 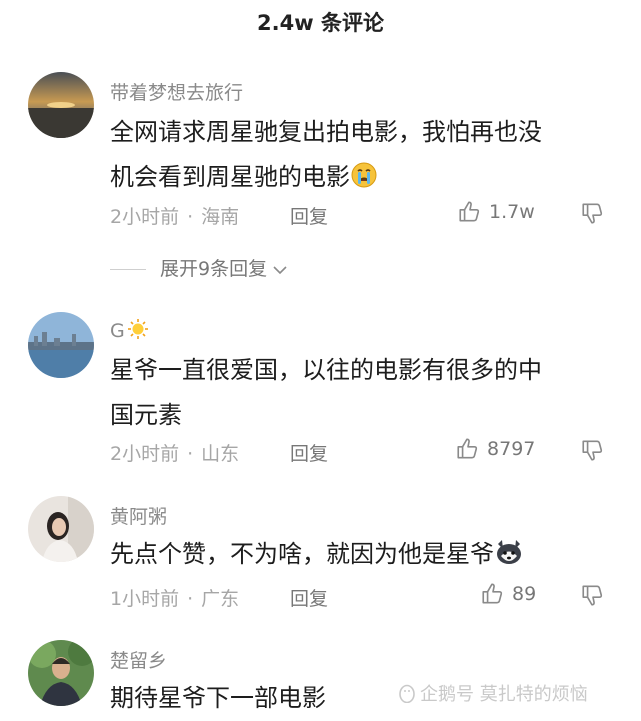 What do you see at coordinates (230, 177) in the screenshot?
I see `comment-text-line2: 机会看到周星驰的电影` at bounding box center [230, 177].